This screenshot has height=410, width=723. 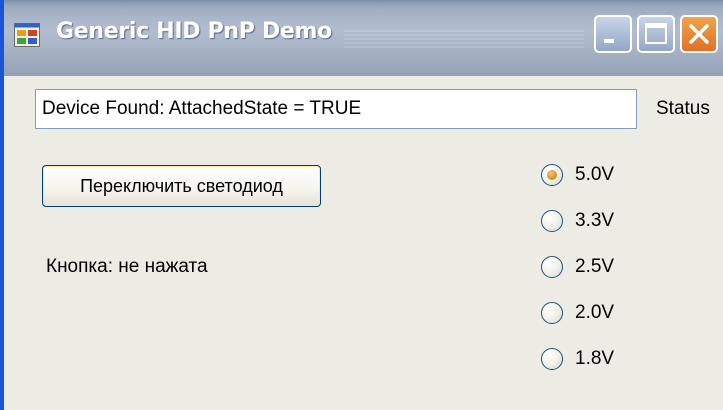 I want to click on button-state-label: Кнопка: не нажата, so click(x=127, y=266).